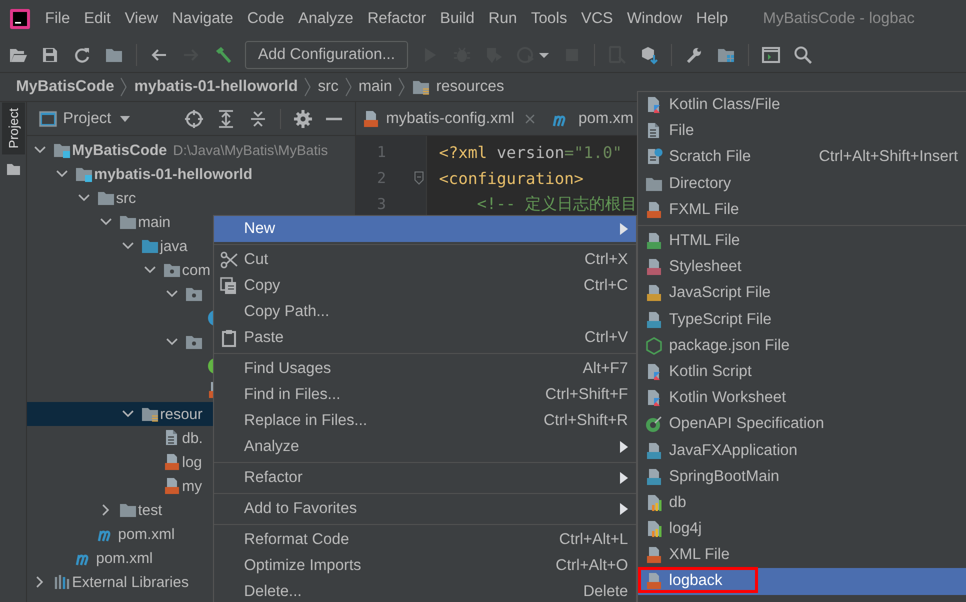  Describe the element at coordinates (802, 267) in the screenshot. I see `menu-item: Stylesheet` at that location.